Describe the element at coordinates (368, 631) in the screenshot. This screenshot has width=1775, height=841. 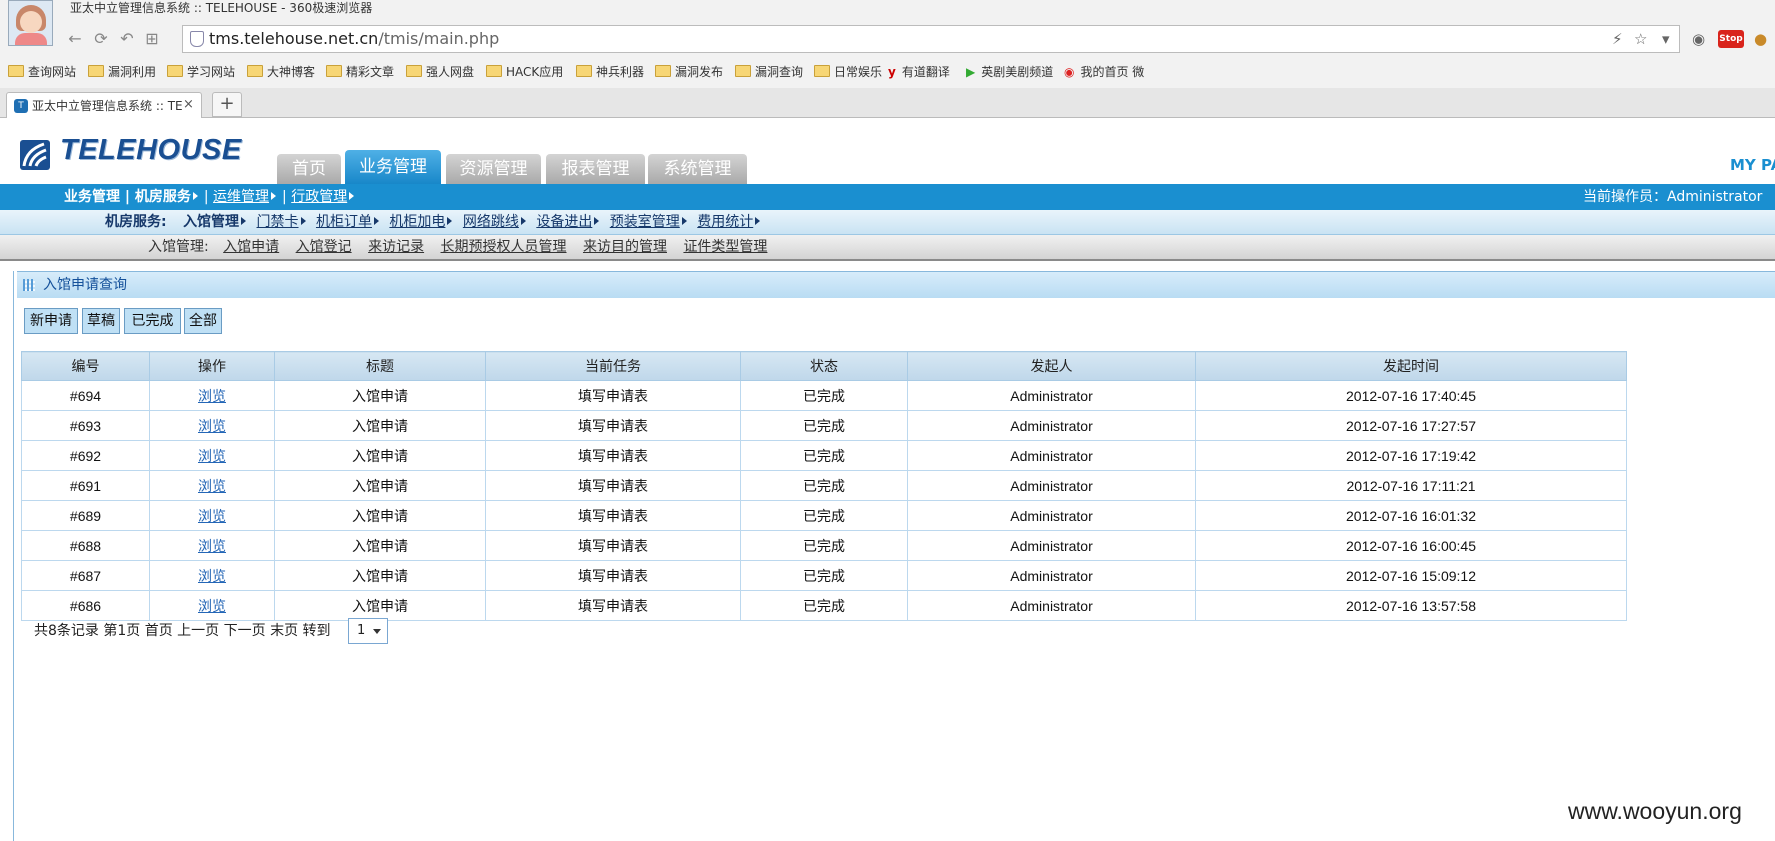
I see `page-jump-select: 1` at that location.